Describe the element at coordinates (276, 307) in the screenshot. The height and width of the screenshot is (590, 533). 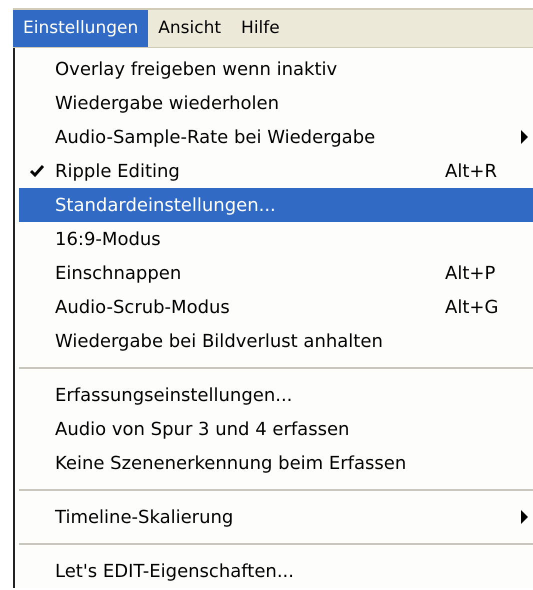
I see `menu-item: Audio-Scrub-Modus Alt+G` at that location.